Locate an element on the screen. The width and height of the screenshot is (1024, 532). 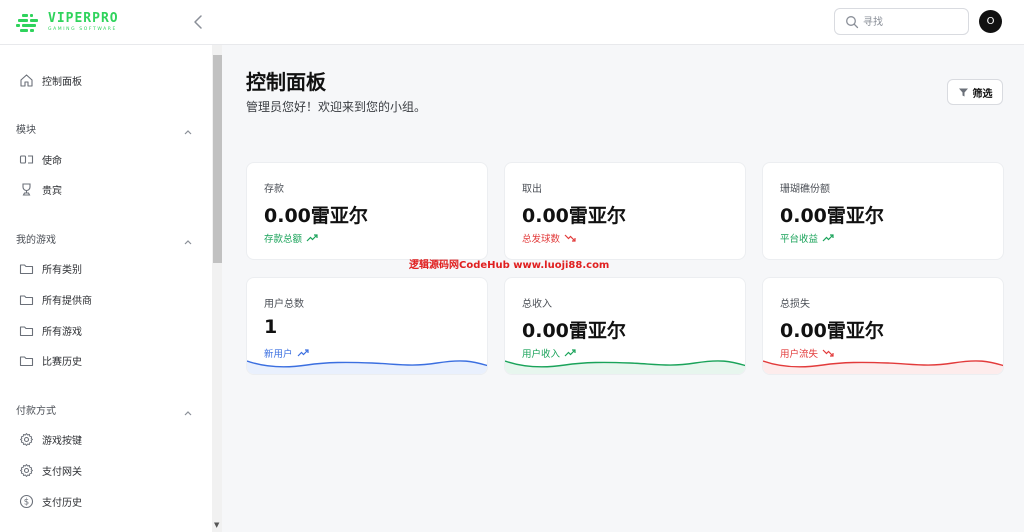
card-label: 总收入 is located at coordinates (537, 304).